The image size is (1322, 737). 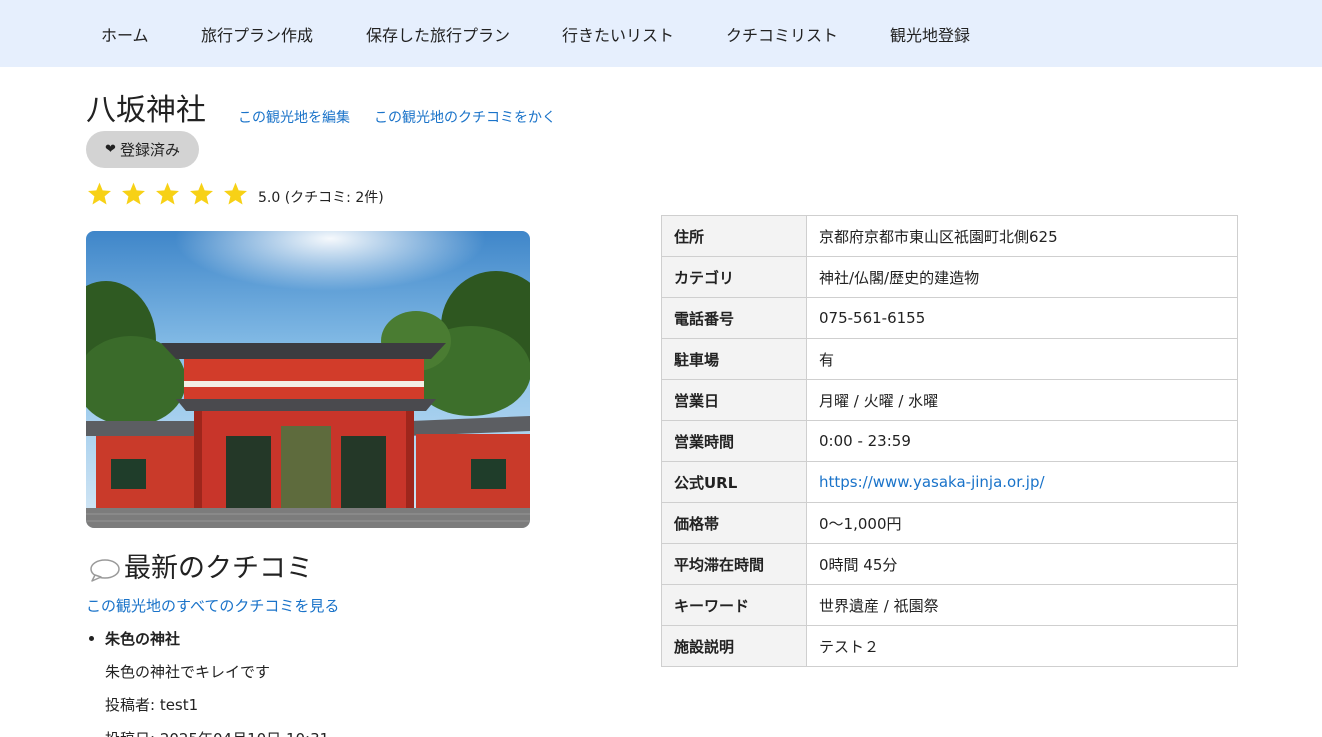 I want to click on info-value: 有, so click(x=1022, y=359).